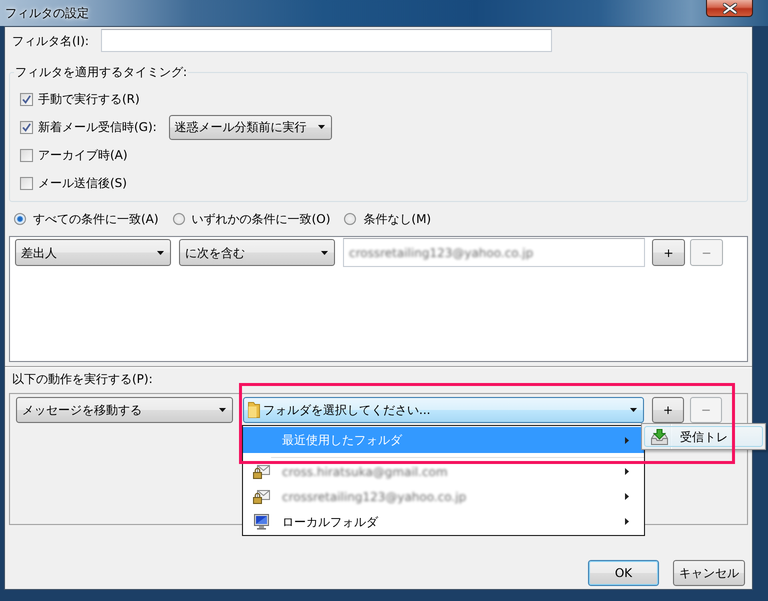 The width and height of the screenshot is (768, 601). Describe the element at coordinates (261, 522) in the screenshot. I see `monitor-icon` at that location.